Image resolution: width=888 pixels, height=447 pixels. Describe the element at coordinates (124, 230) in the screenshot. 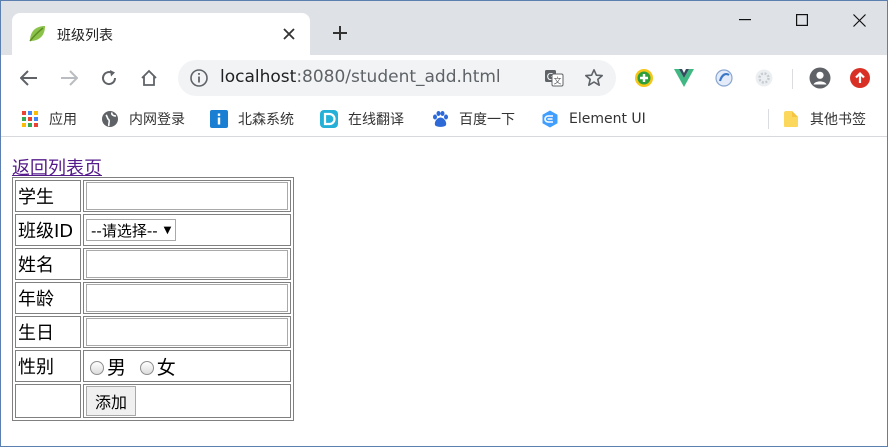

I see `class-select-value: --请选择--` at that location.